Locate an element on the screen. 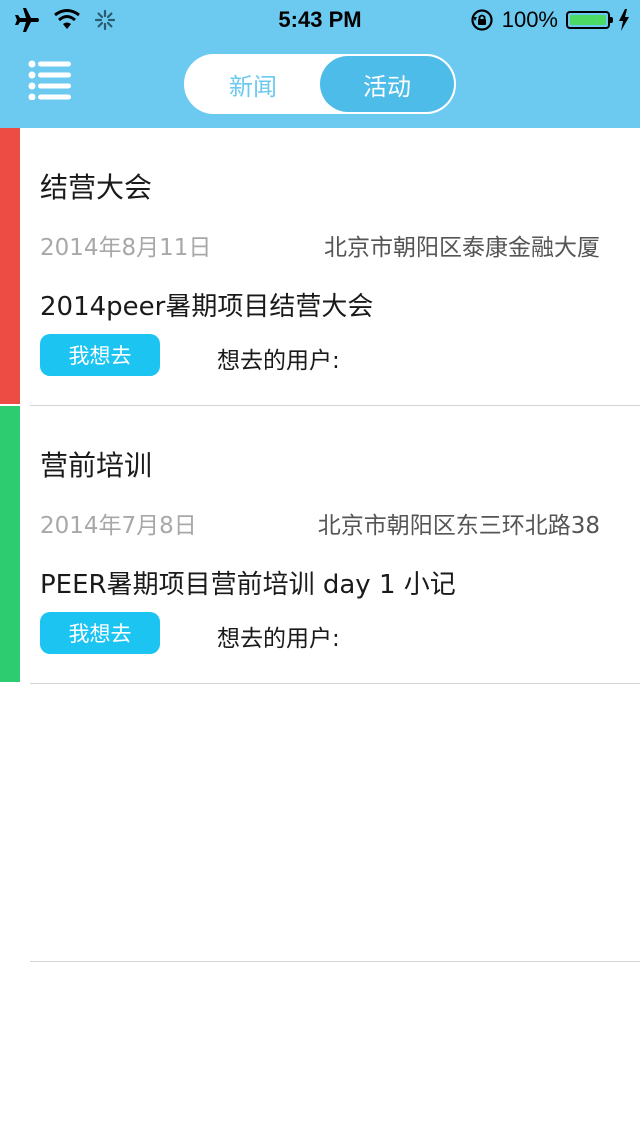 Image resolution: width=640 pixels, height=1136 pixels. event-date: 2014年8月11日 is located at coordinates (126, 248).